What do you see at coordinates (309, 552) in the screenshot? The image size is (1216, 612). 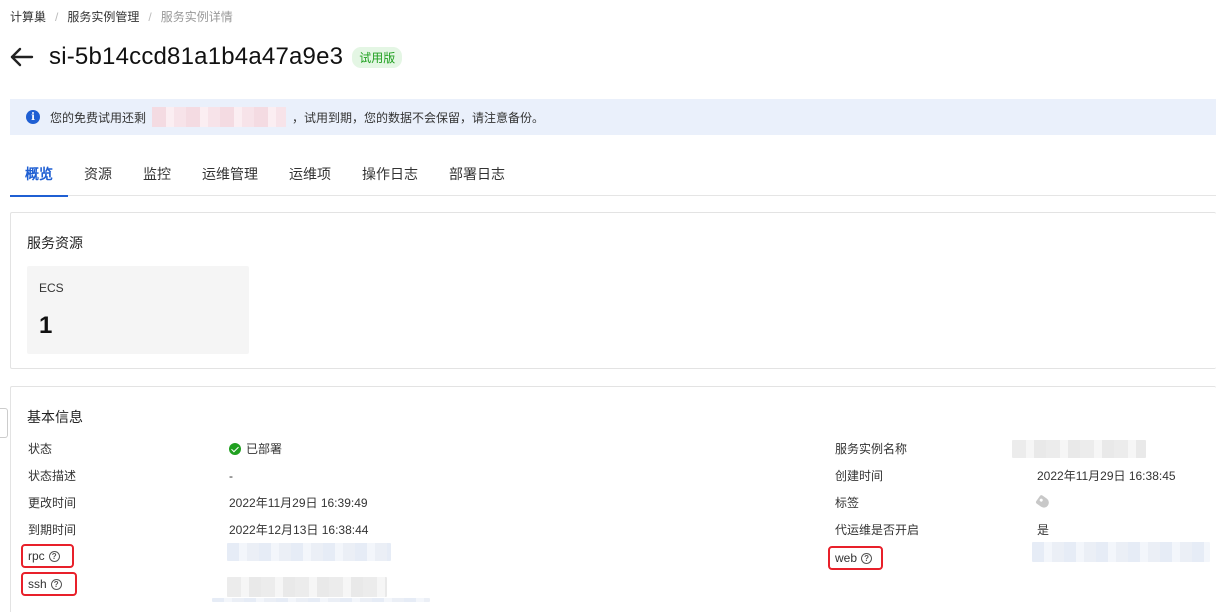 I see `value-rpc-redacted` at bounding box center [309, 552].